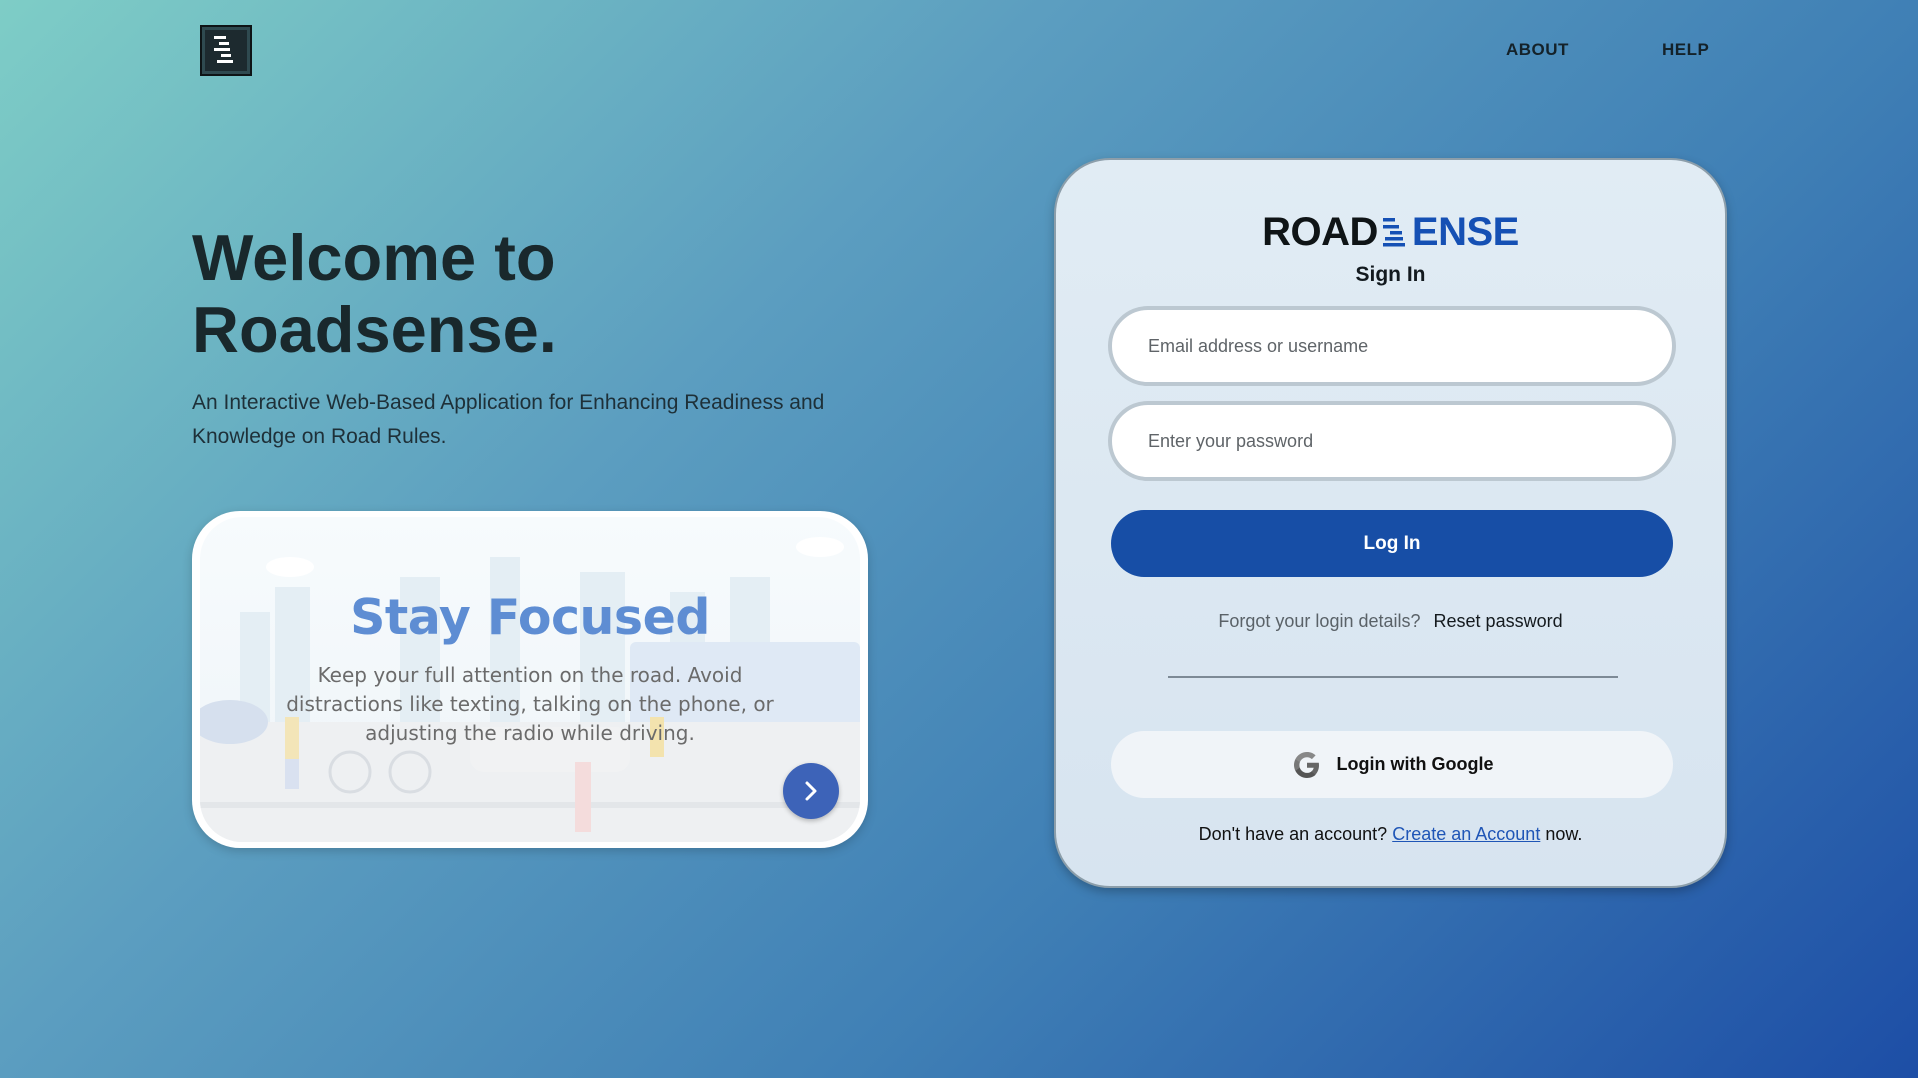 Image resolution: width=1918 pixels, height=1078 pixels. Describe the element at coordinates (1466, 834) in the screenshot. I see `create-account-link: Create an Account` at that location.